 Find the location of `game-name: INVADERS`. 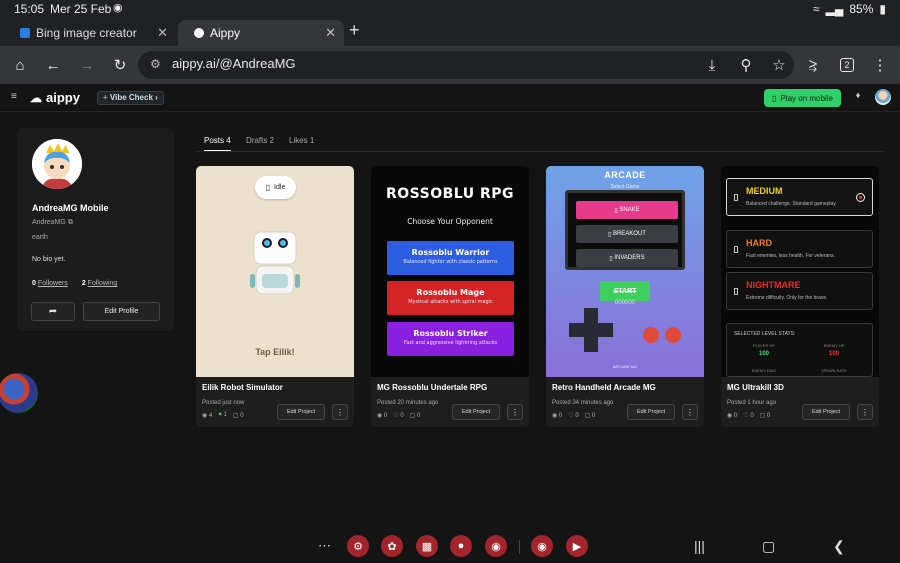

game-name: INVADERS is located at coordinates (629, 258).